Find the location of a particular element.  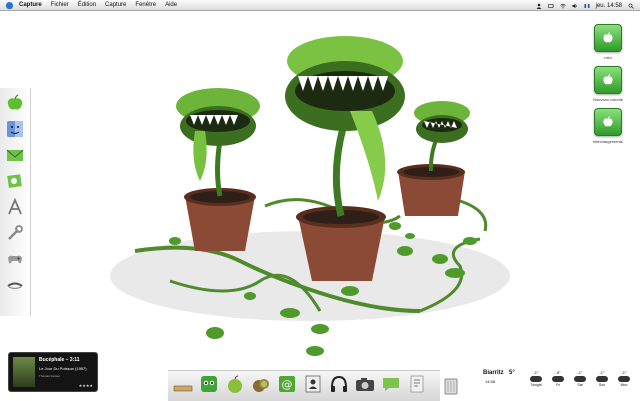

menu-aide: Aide is located at coordinates (171, 5).